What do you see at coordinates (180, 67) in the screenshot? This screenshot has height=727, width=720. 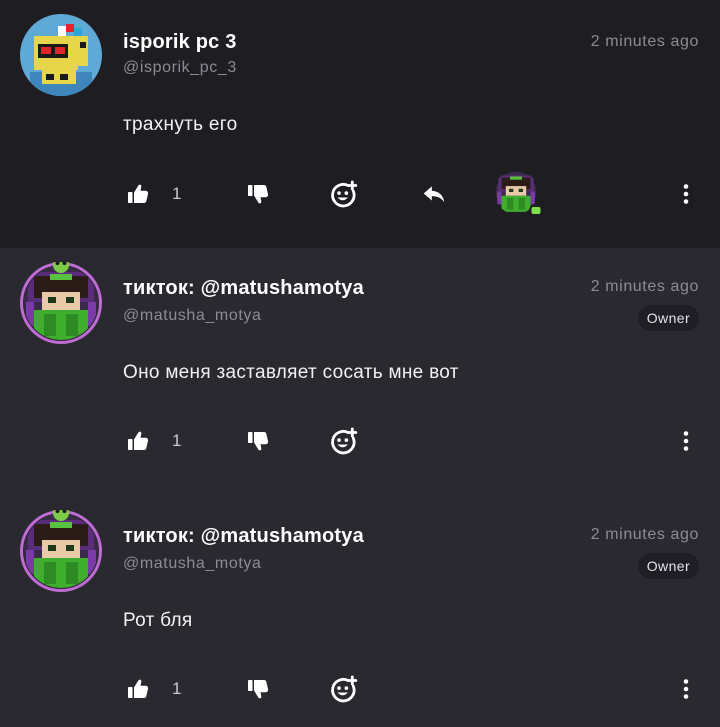 I see `user-handle: @isporik_pc_3` at bounding box center [180, 67].